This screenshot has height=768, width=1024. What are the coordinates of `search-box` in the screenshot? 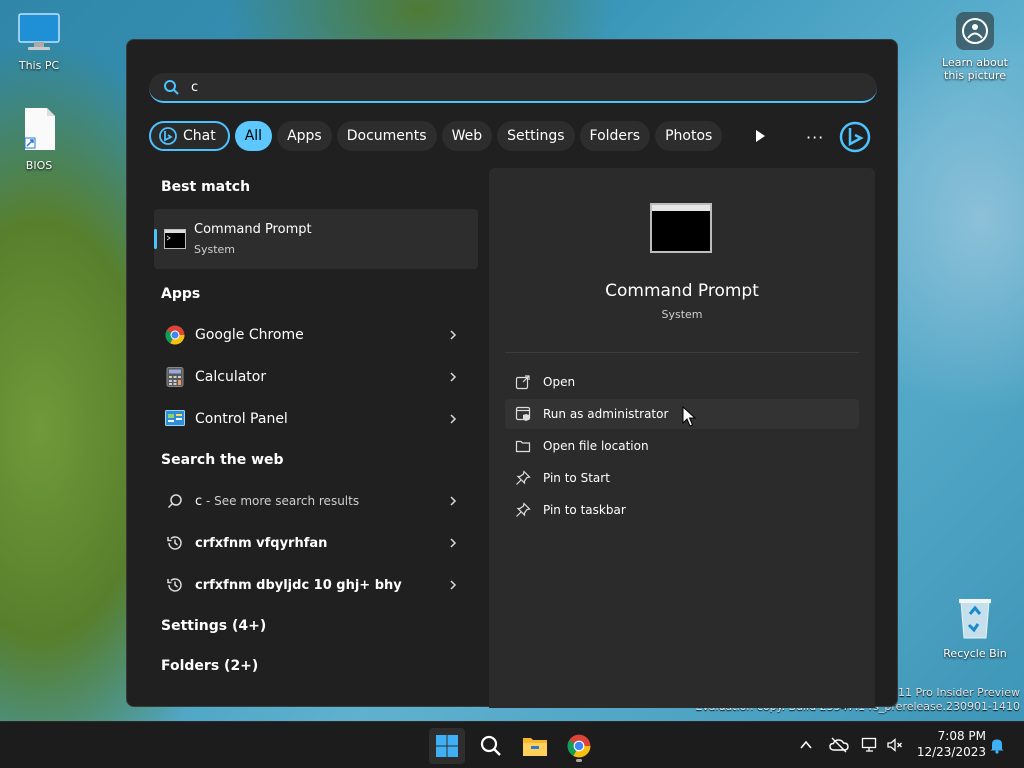 It's located at (513, 88).